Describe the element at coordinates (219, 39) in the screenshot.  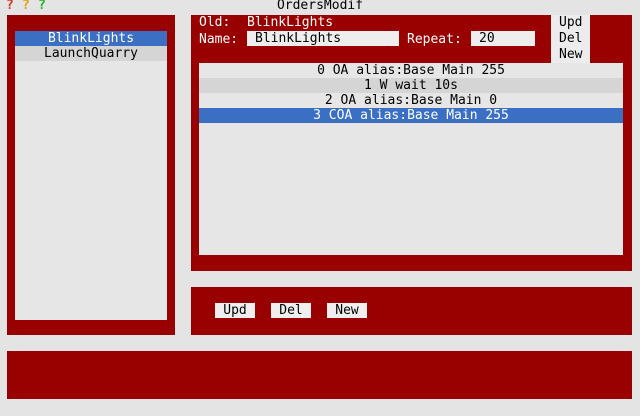
I see `name-label: Name:` at that location.